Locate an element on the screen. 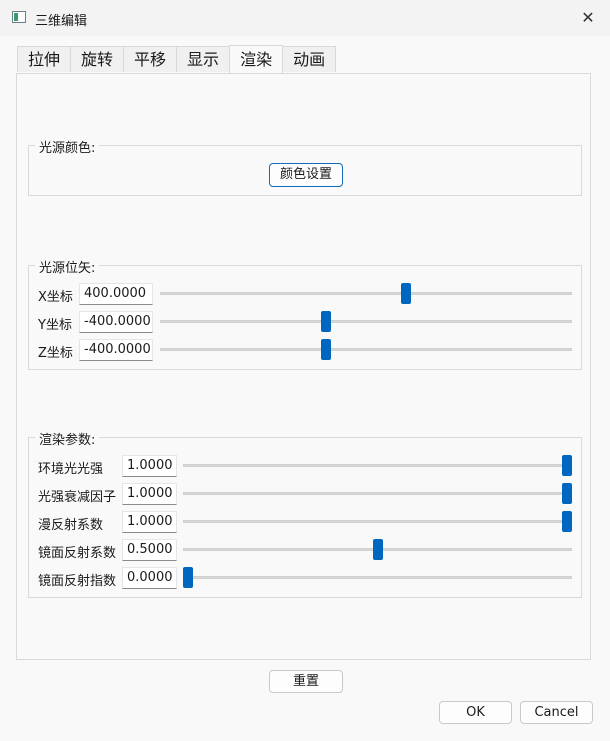 The width and height of the screenshot is (610, 741). title-bar: 三维编辑 ✕ is located at coordinates (305, 18).